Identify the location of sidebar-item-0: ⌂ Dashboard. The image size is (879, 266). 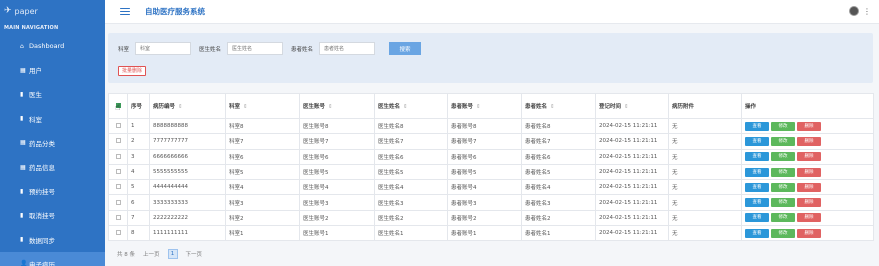
(52, 46).